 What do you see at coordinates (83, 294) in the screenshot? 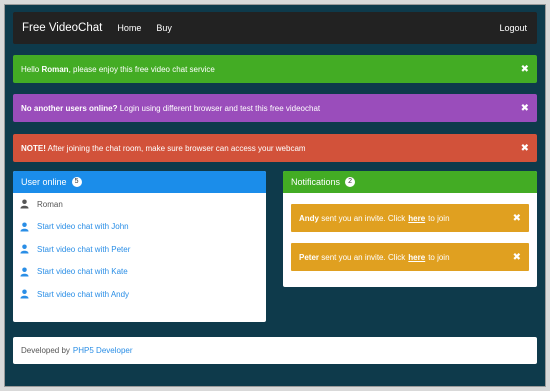
I see `chat-with-andy-link: Start video chat with Andy` at bounding box center [83, 294].